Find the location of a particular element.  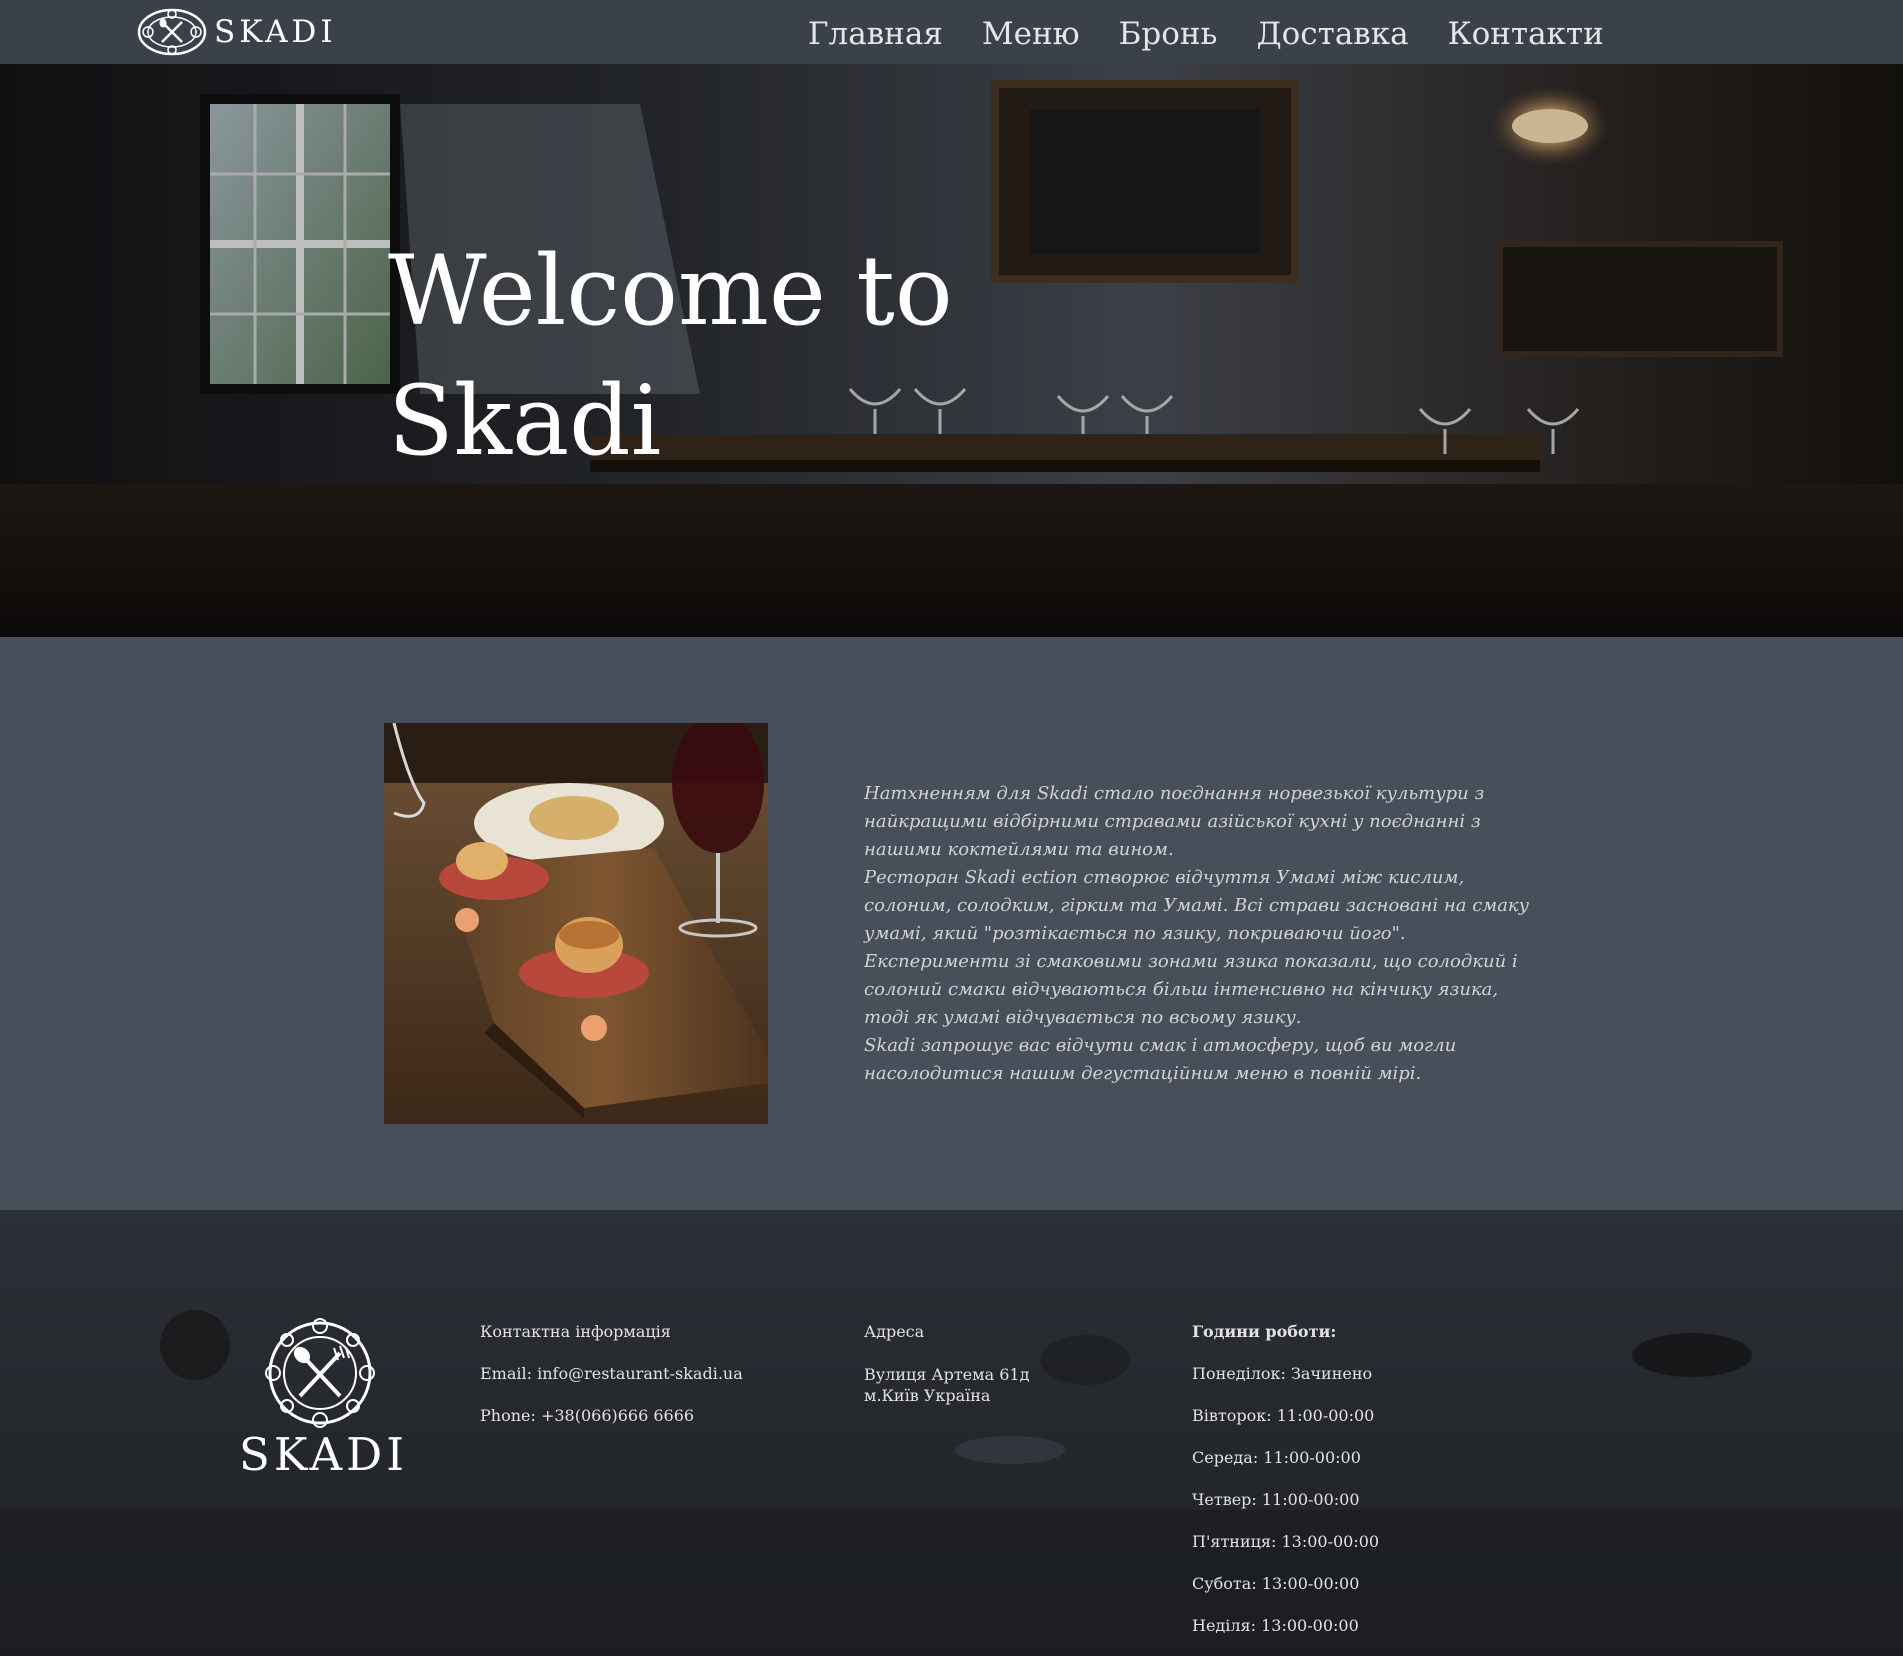

hero-title-line1: Welcome to is located at coordinates (670, 291).